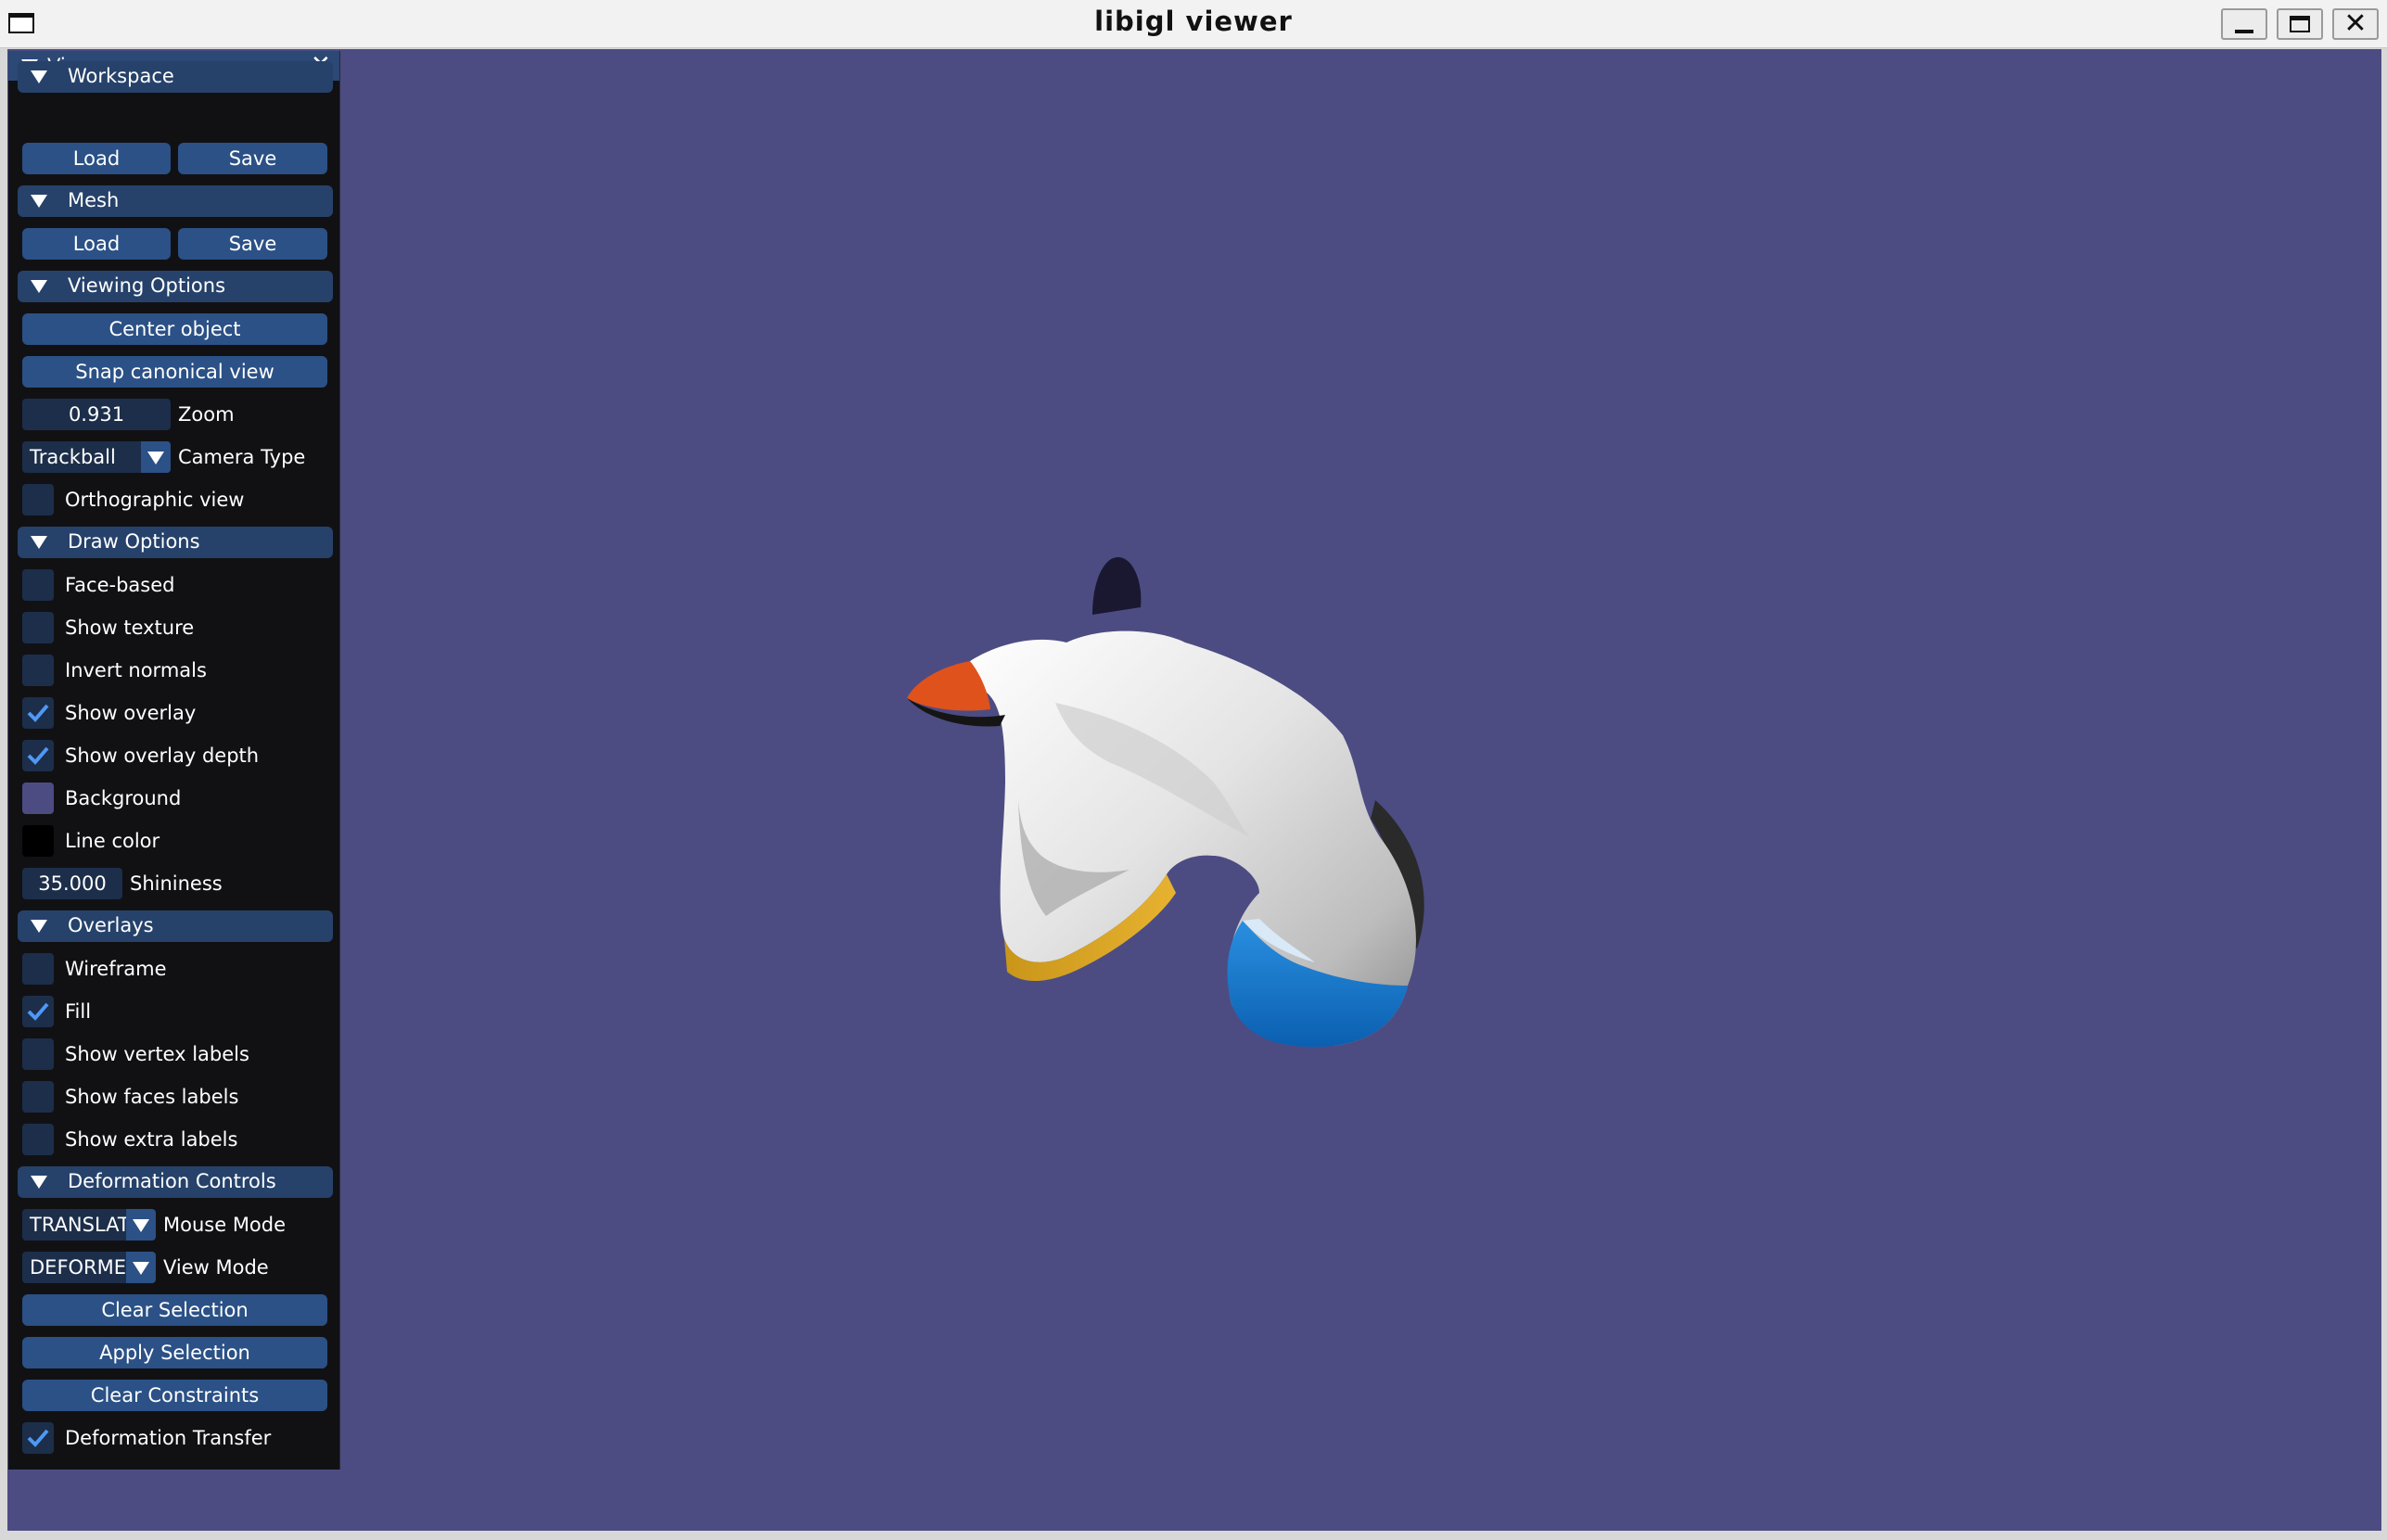  Describe the element at coordinates (94, 200) in the screenshot. I see `section-label: Mesh` at that location.